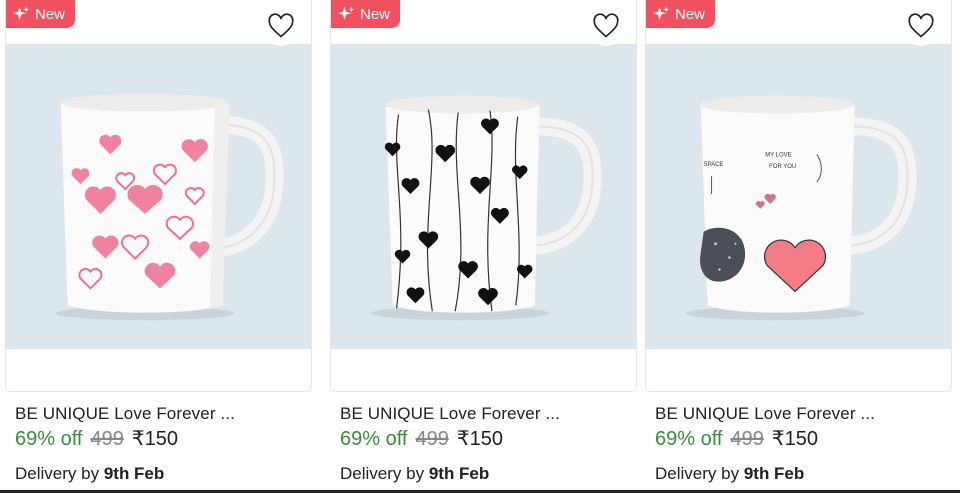 The height and width of the screenshot is (493, 960). I want to click on mug-text-for-you: FOR YOU, so click(782, 167).